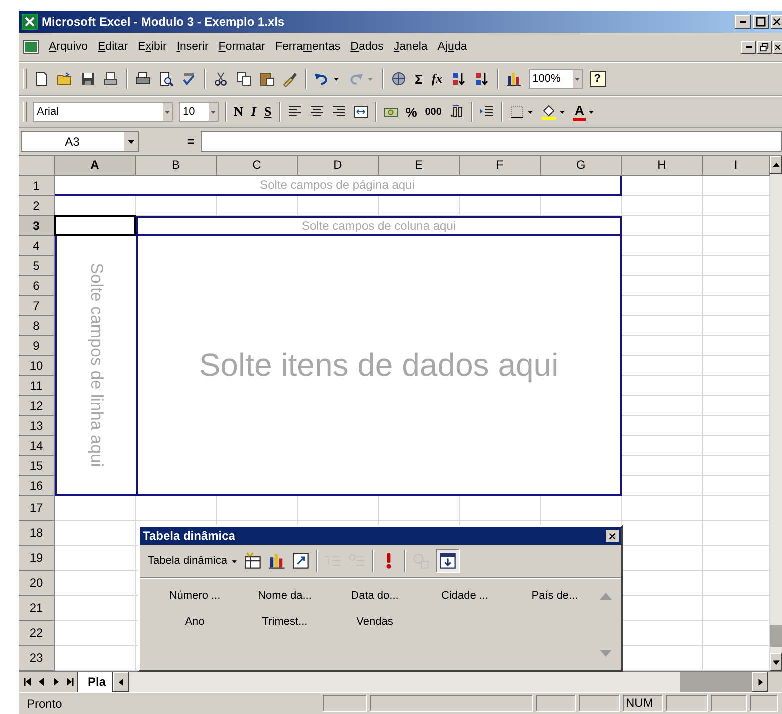 The width and height of the screenshot is (782, 714). What do you see at coordinates (736, 166) in the screenshot?
I see `column-header: I` at bounding box center [736, 166].